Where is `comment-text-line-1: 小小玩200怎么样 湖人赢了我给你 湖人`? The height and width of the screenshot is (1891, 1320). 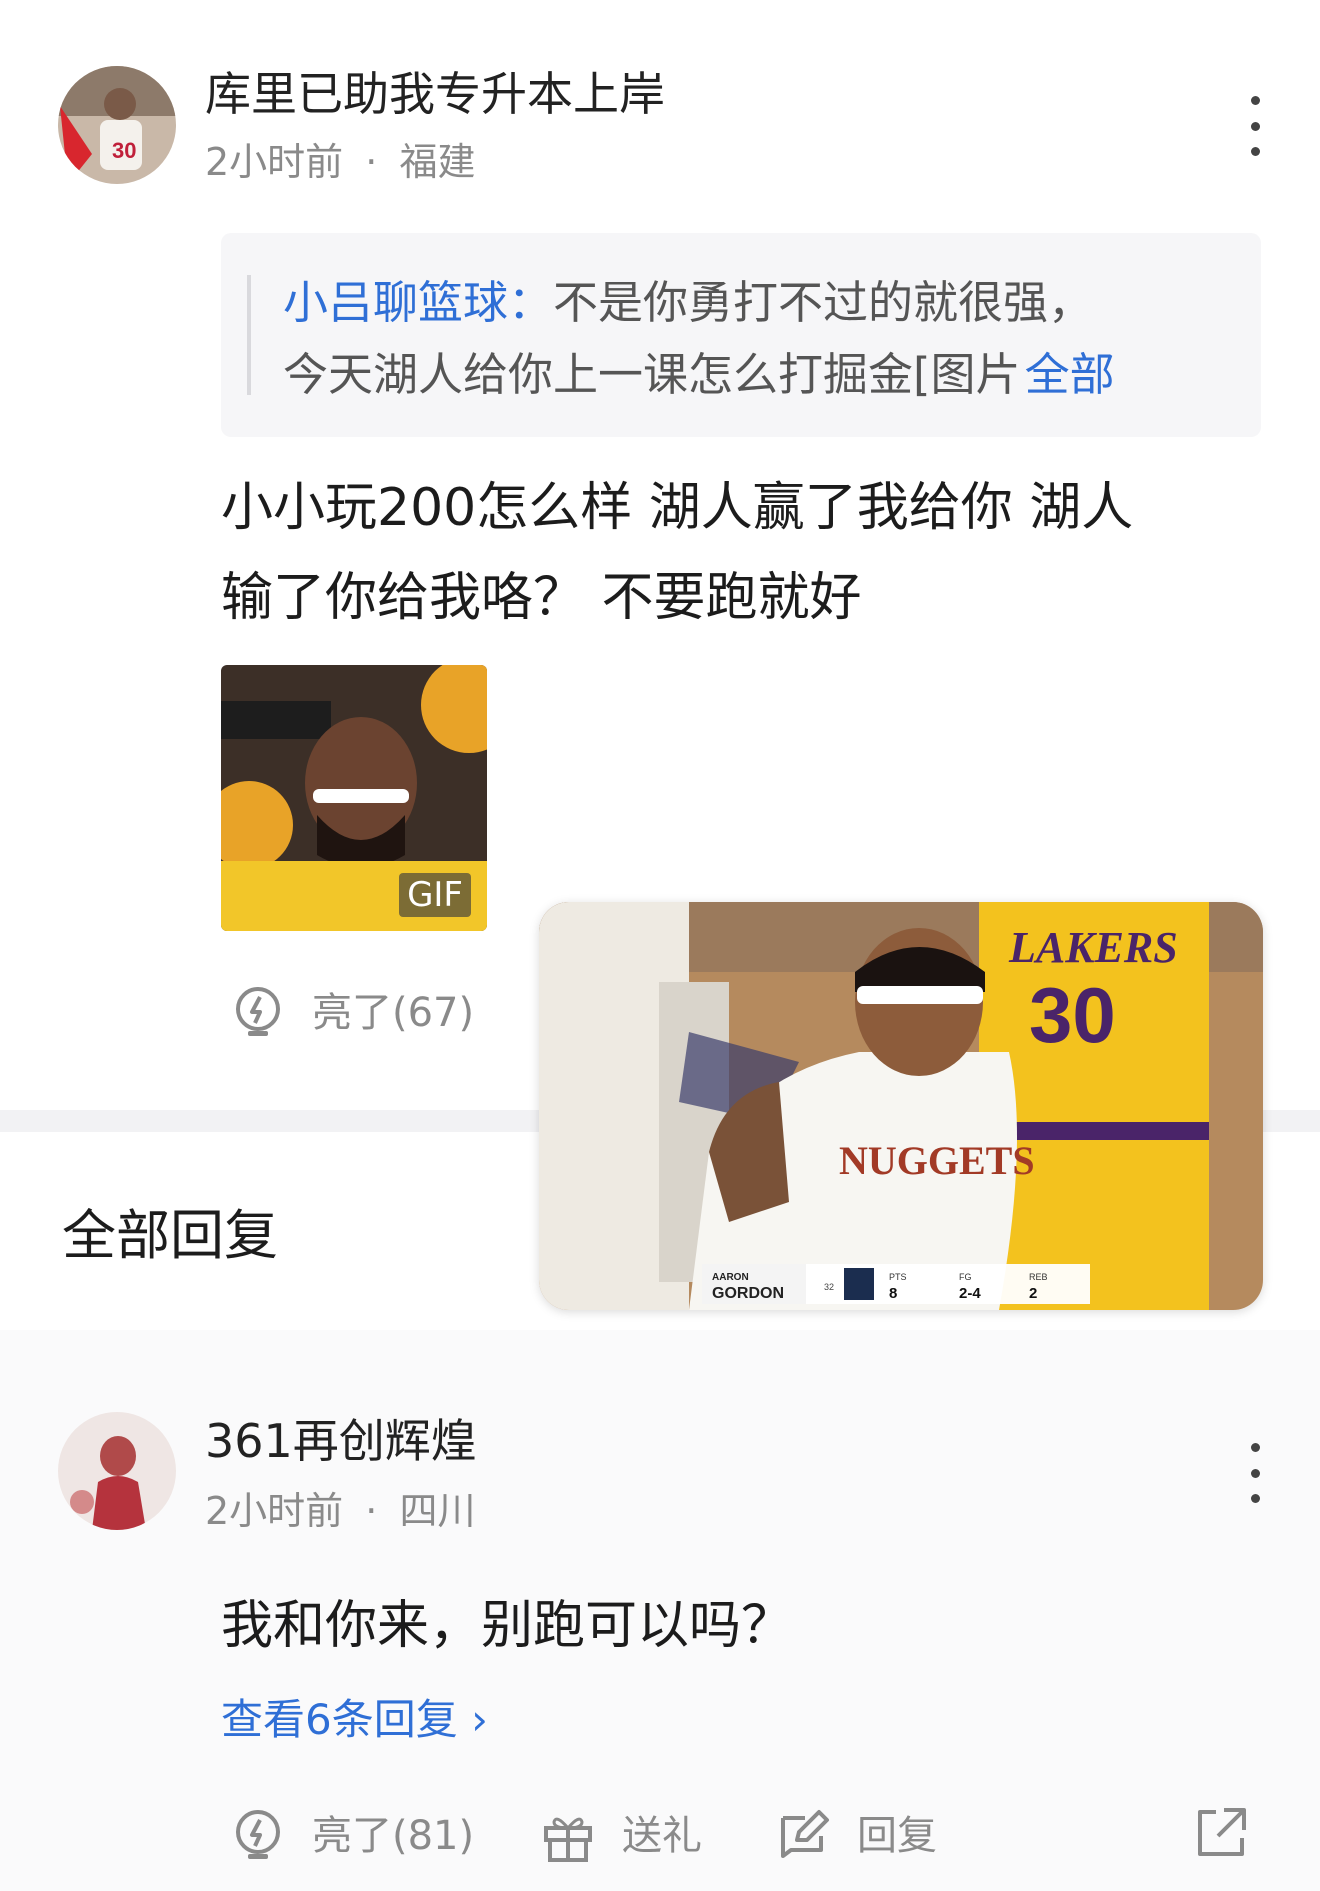
comment-text-line-1: 小小玩200怎么样 湖人赢了我给你 湖人 is located at coordinates (677, 508).